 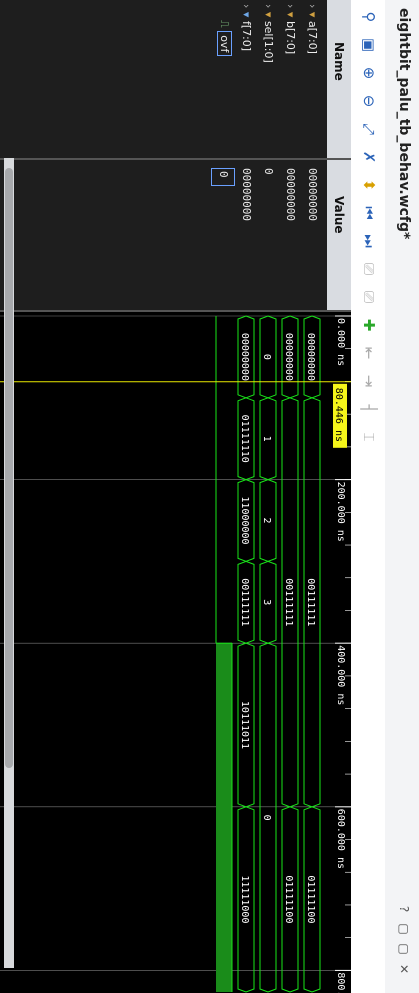 I want to click on name-header-label: Name, so click(x=339, y=61).